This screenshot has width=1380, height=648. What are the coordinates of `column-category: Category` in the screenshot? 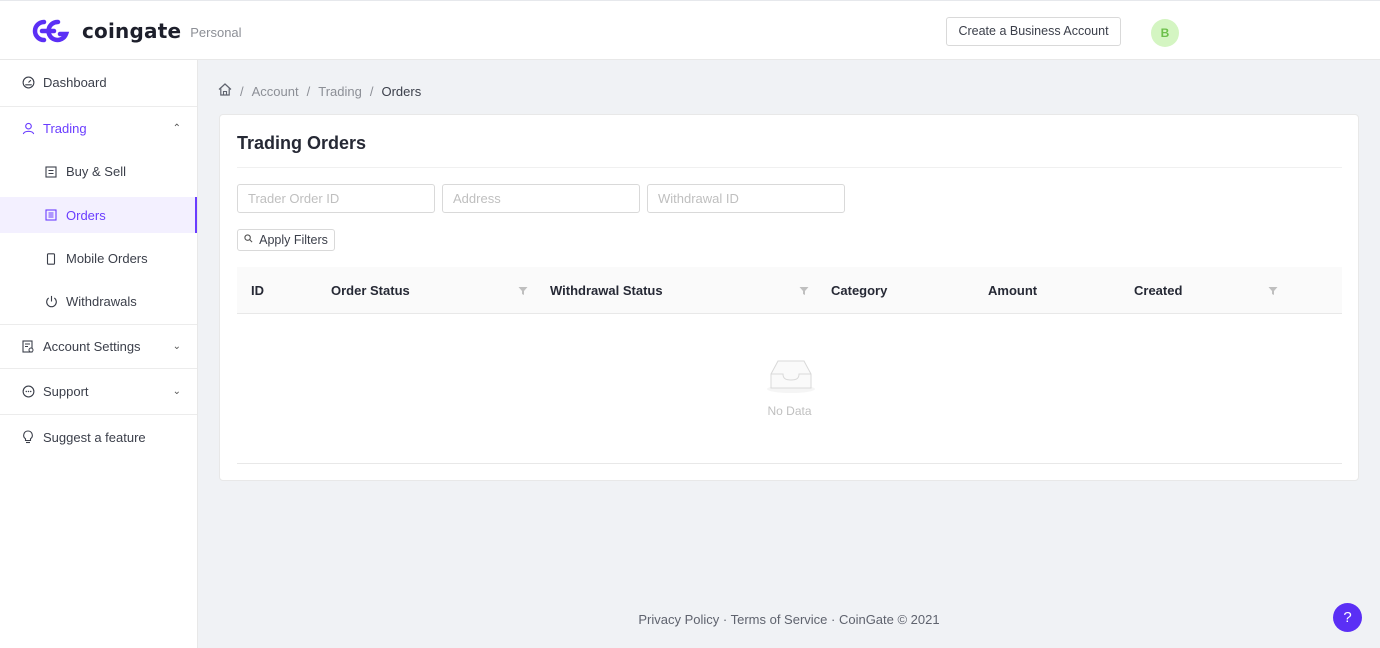 It's located at (859, 290).